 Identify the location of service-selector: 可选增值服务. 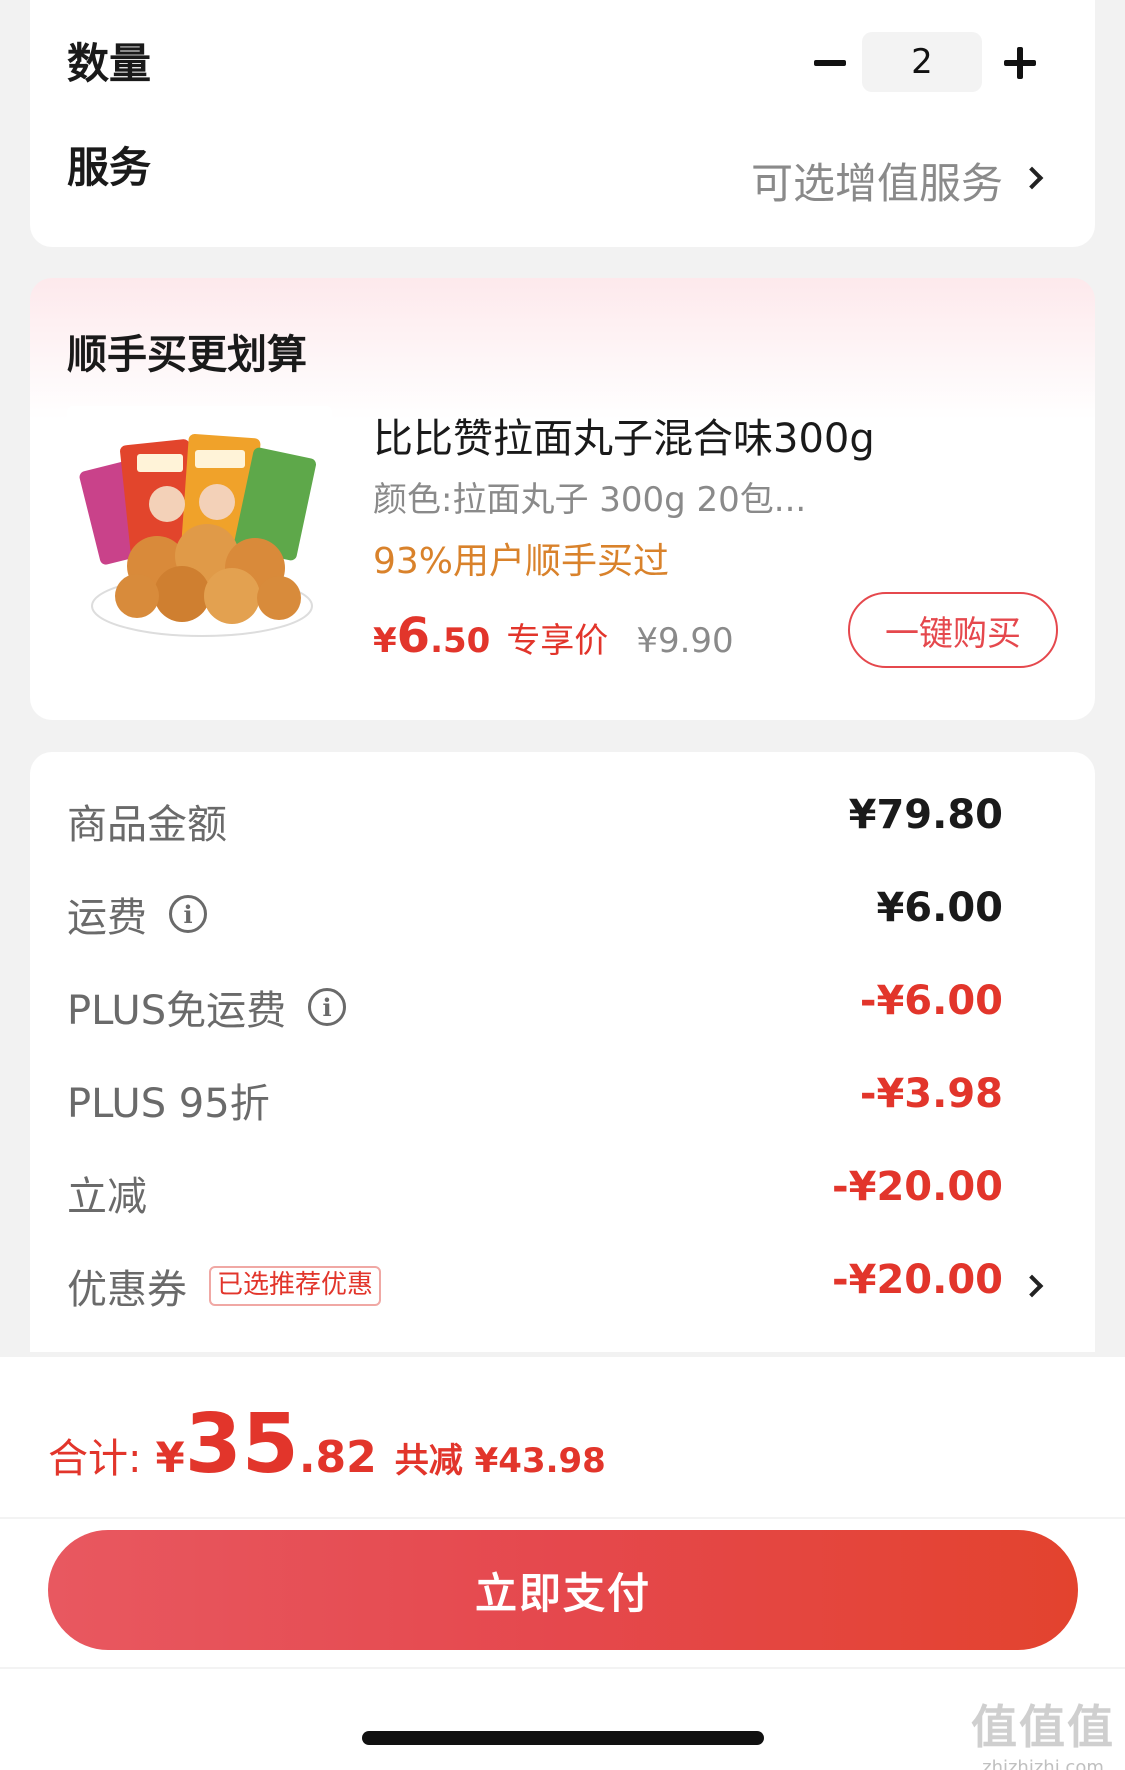
(877, 180).